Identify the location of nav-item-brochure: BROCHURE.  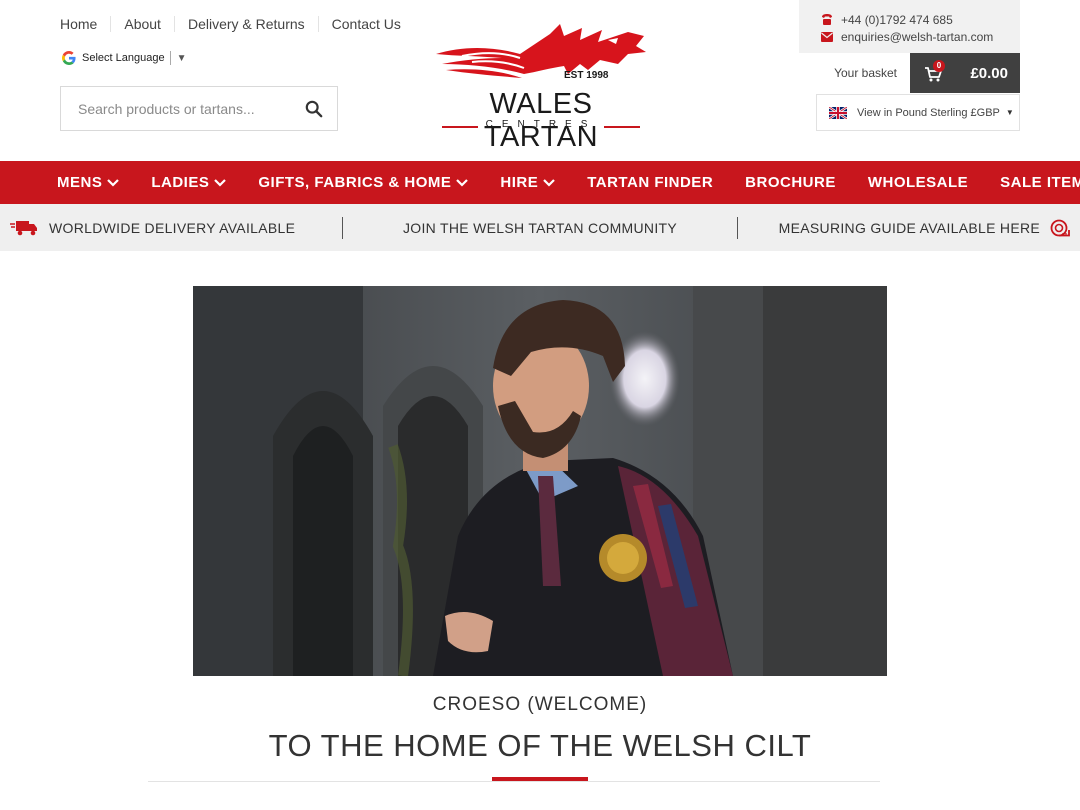
(790, 182).